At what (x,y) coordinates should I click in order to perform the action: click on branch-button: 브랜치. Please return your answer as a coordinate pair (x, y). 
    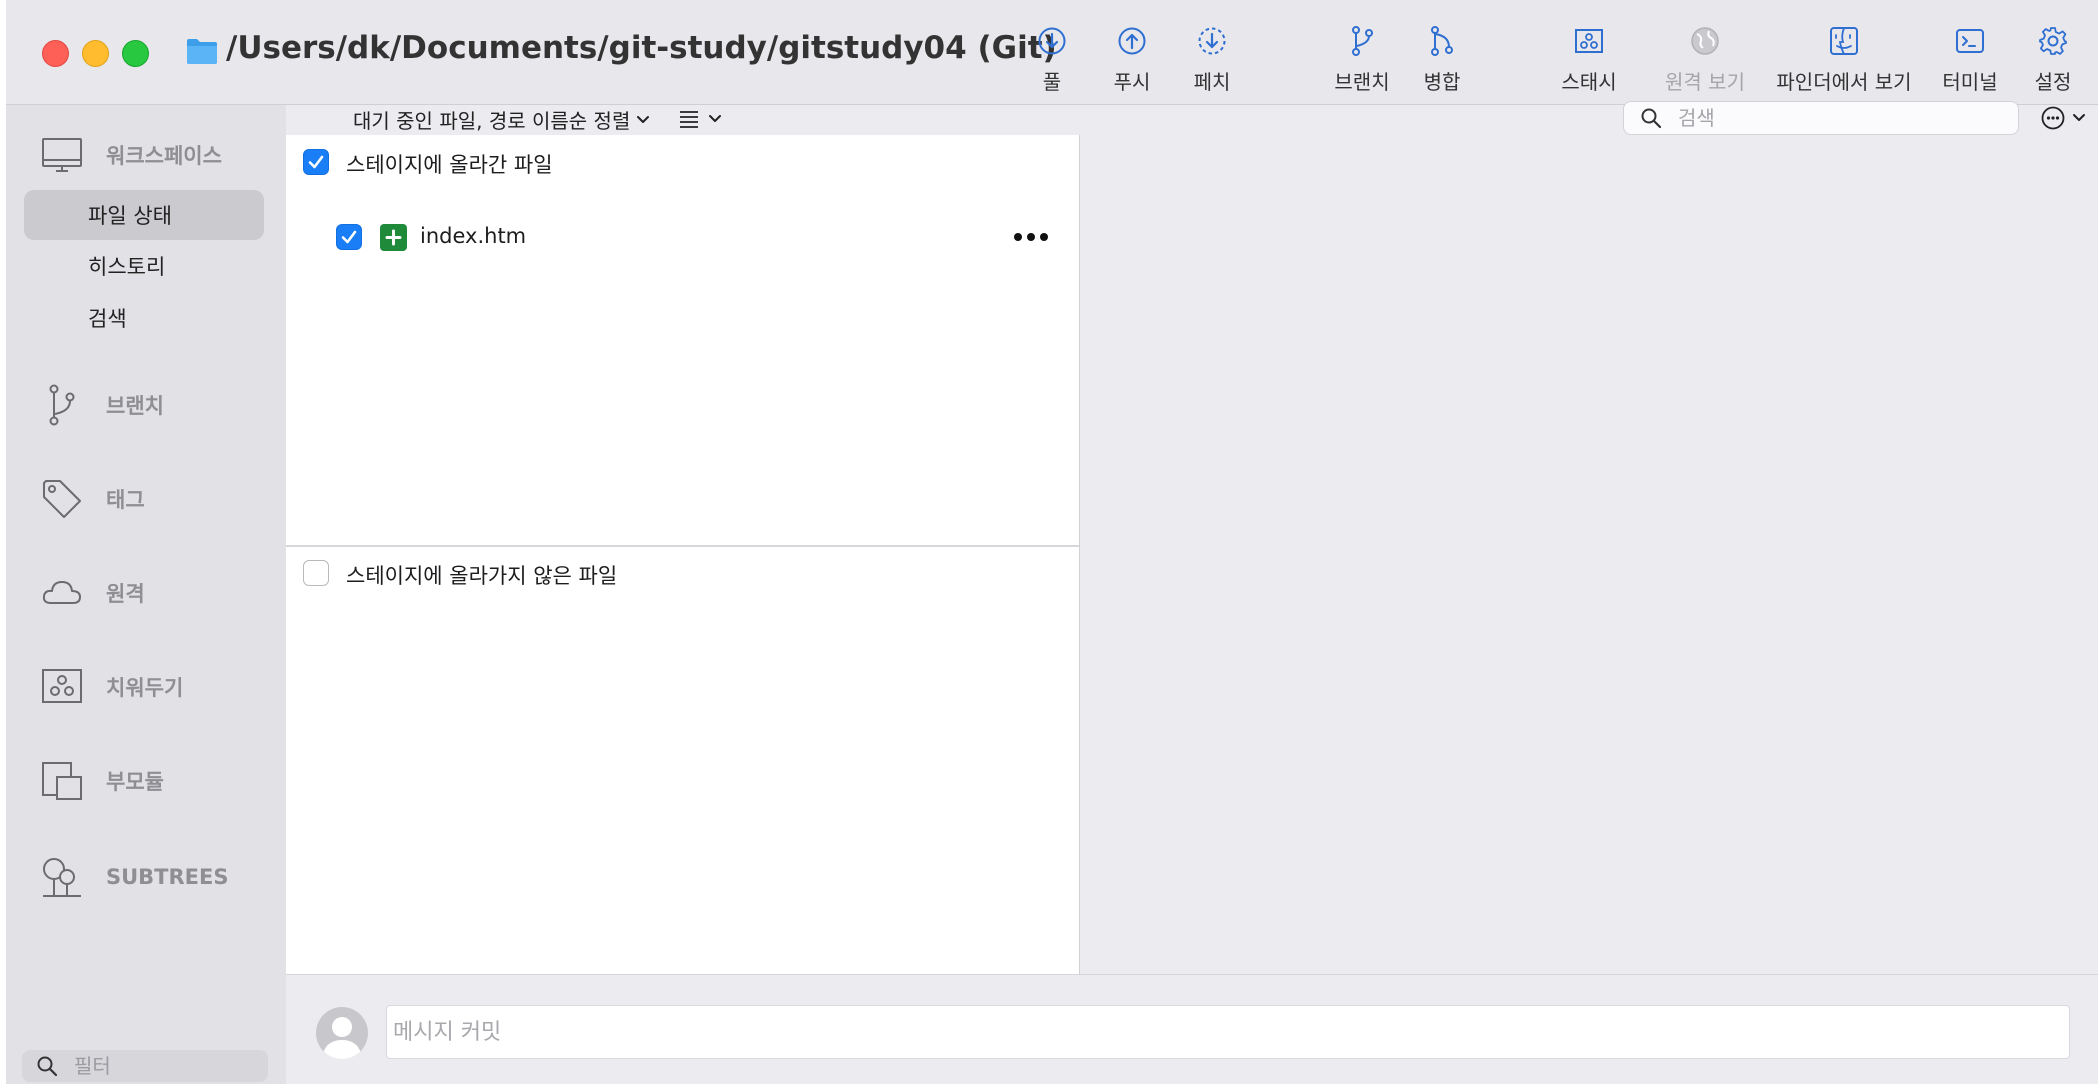
    Looking at the image, I should click on (1362, 60).